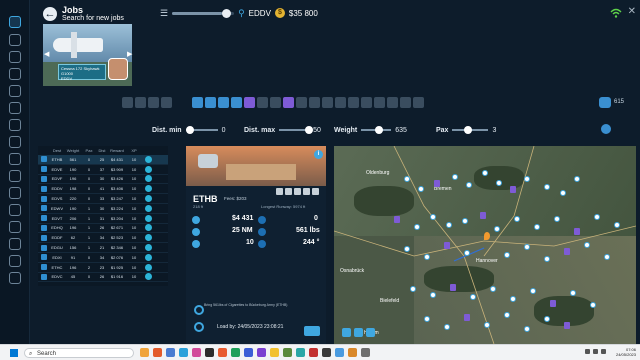 Image resolution: width=640 pixels, height=360 pixels. I want to click on carousel-next-icon: ▶, so click(129, 54).